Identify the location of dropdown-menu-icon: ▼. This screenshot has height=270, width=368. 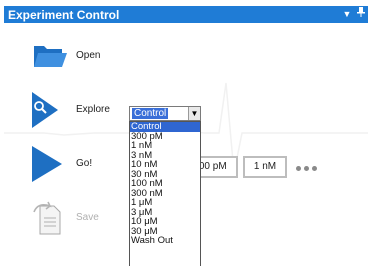
(347, 14).